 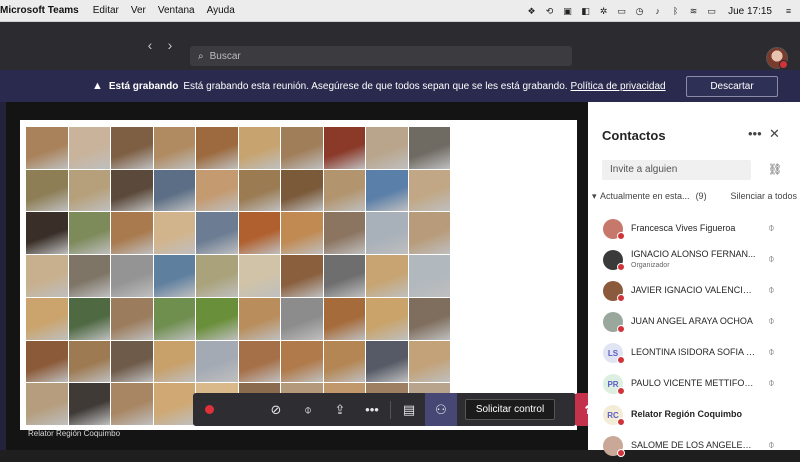 I want to click on participant-row: PR PAULO VICENTE METTIFOG... ⌽, so click(x=694, y=384).